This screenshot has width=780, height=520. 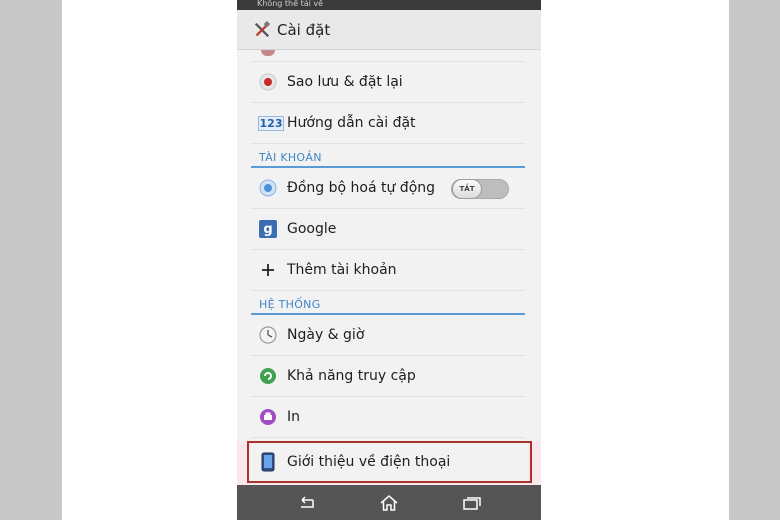 I want to click on settings-item-label: Sao lưu & đặt lại, so click(x=345, y=82).